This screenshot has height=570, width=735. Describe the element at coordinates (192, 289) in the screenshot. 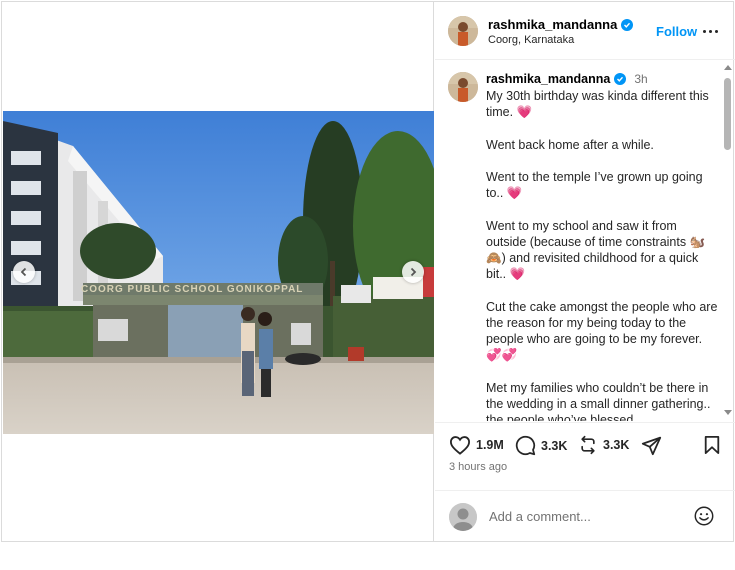

I see `school-sign-text: COORG PUBLIC SCHOOL GONIKOPPAL` at that location.